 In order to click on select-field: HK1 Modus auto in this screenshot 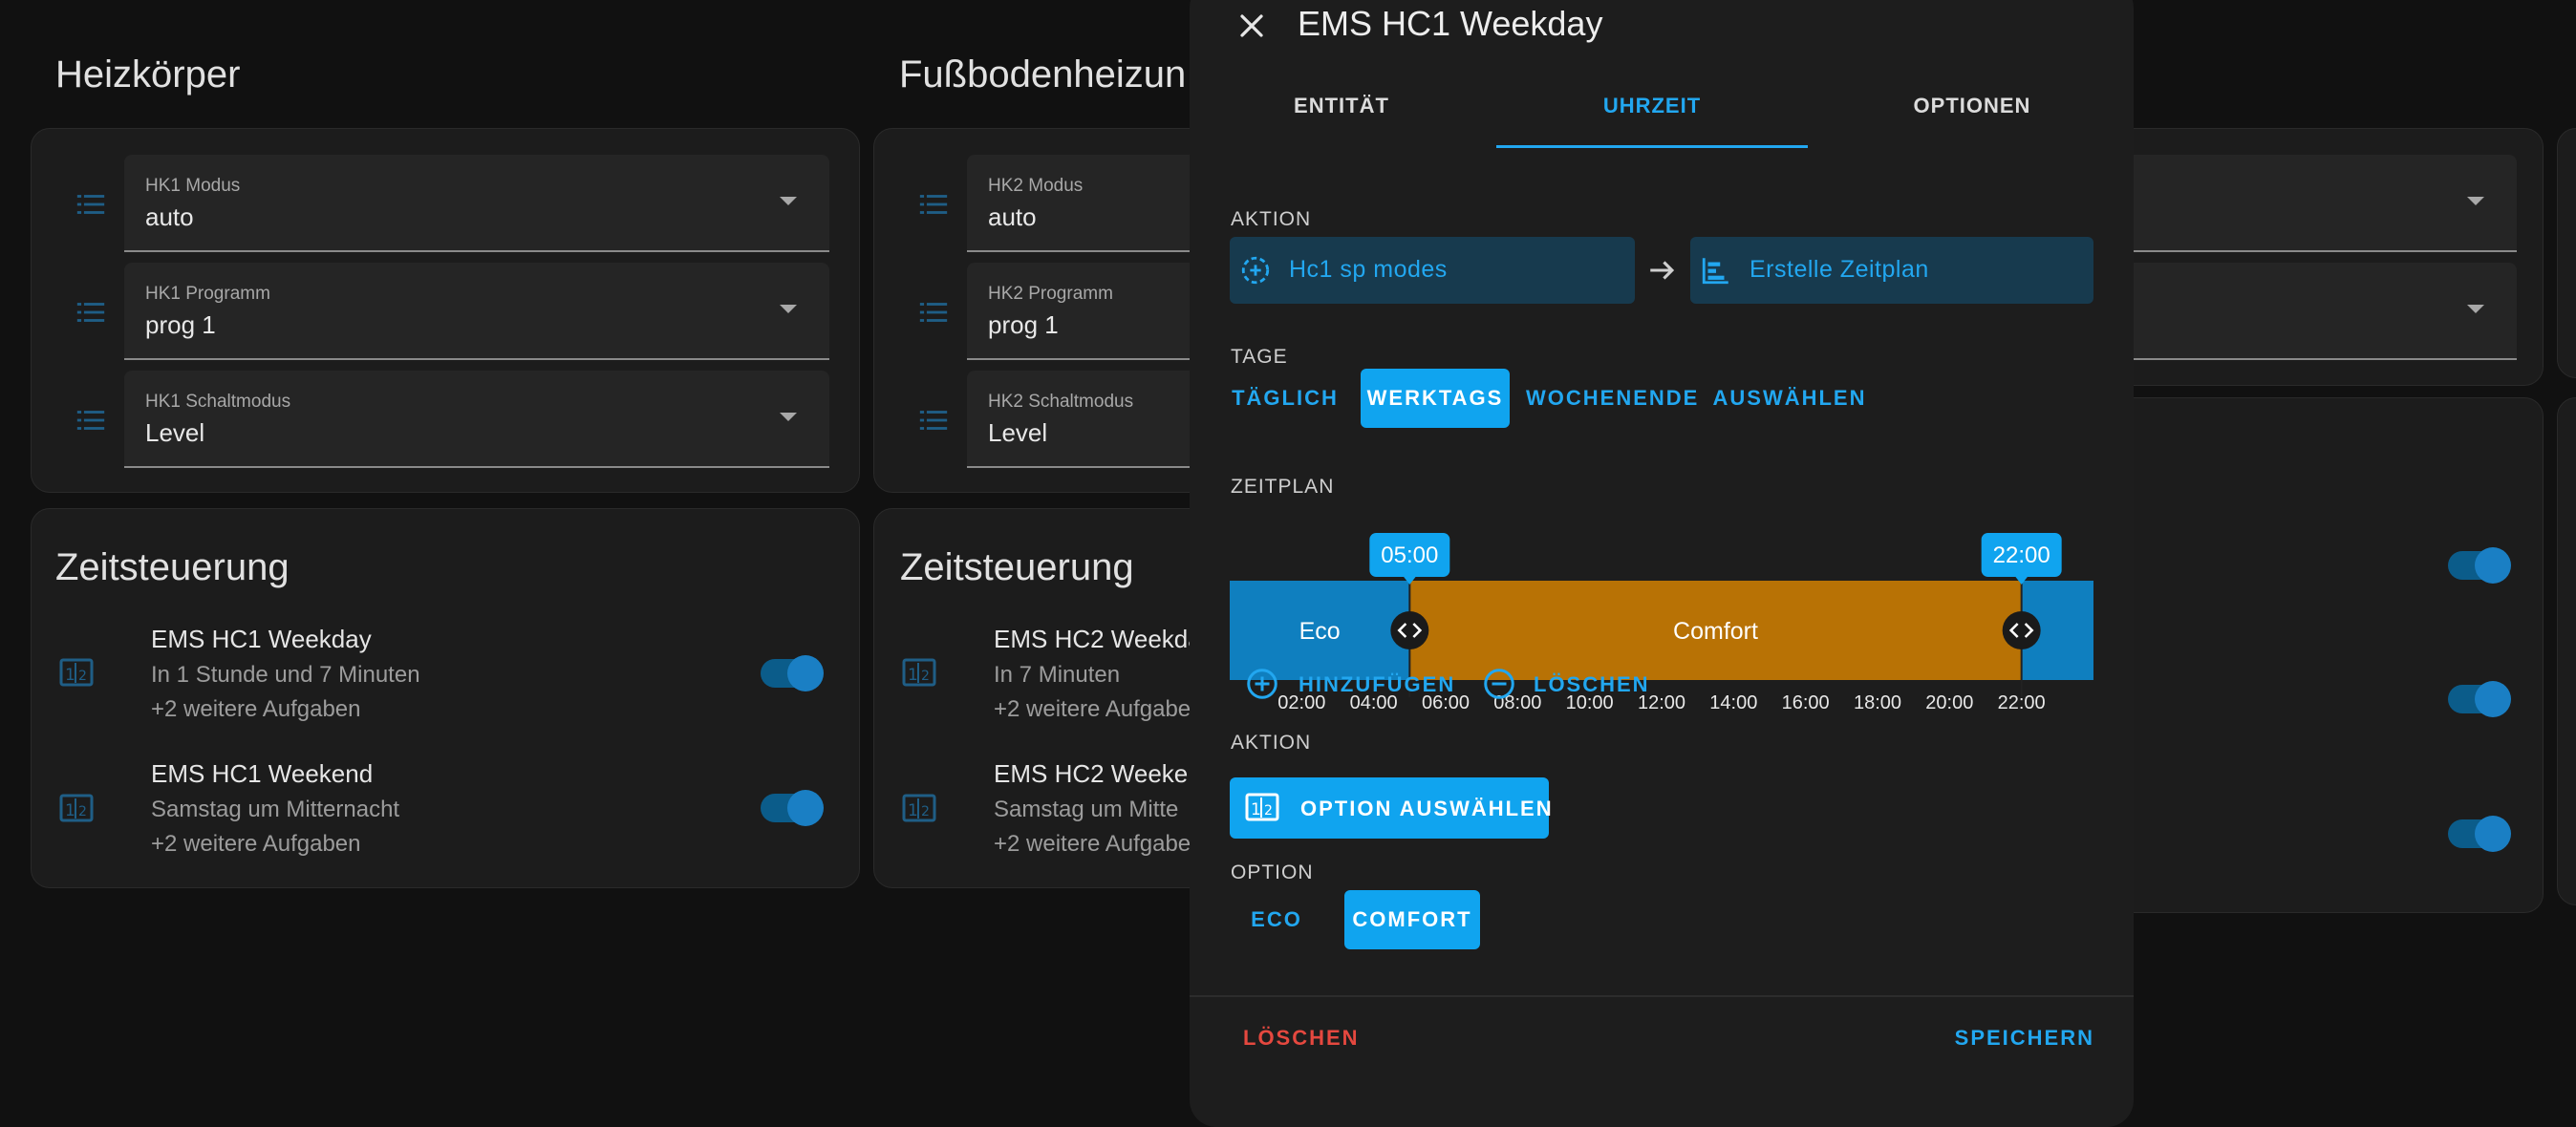, I will do `click(476, 203)`.